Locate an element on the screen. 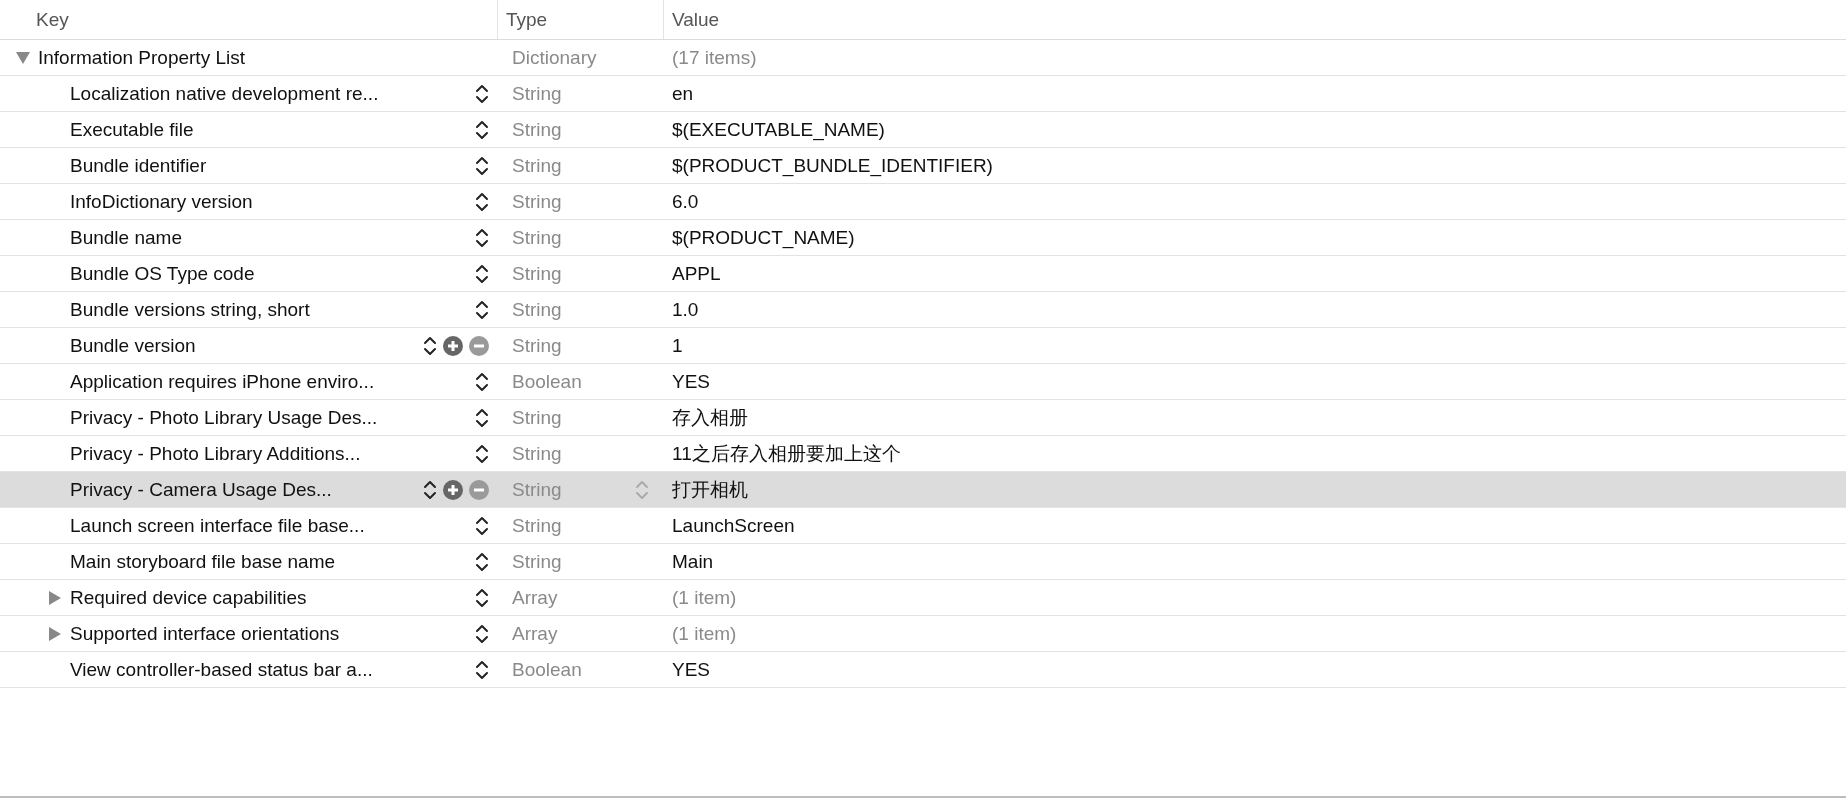 The height and width of the screenshot is (798, 1846). key-label: InfoDictionary version is located at coordinates (162, 201).